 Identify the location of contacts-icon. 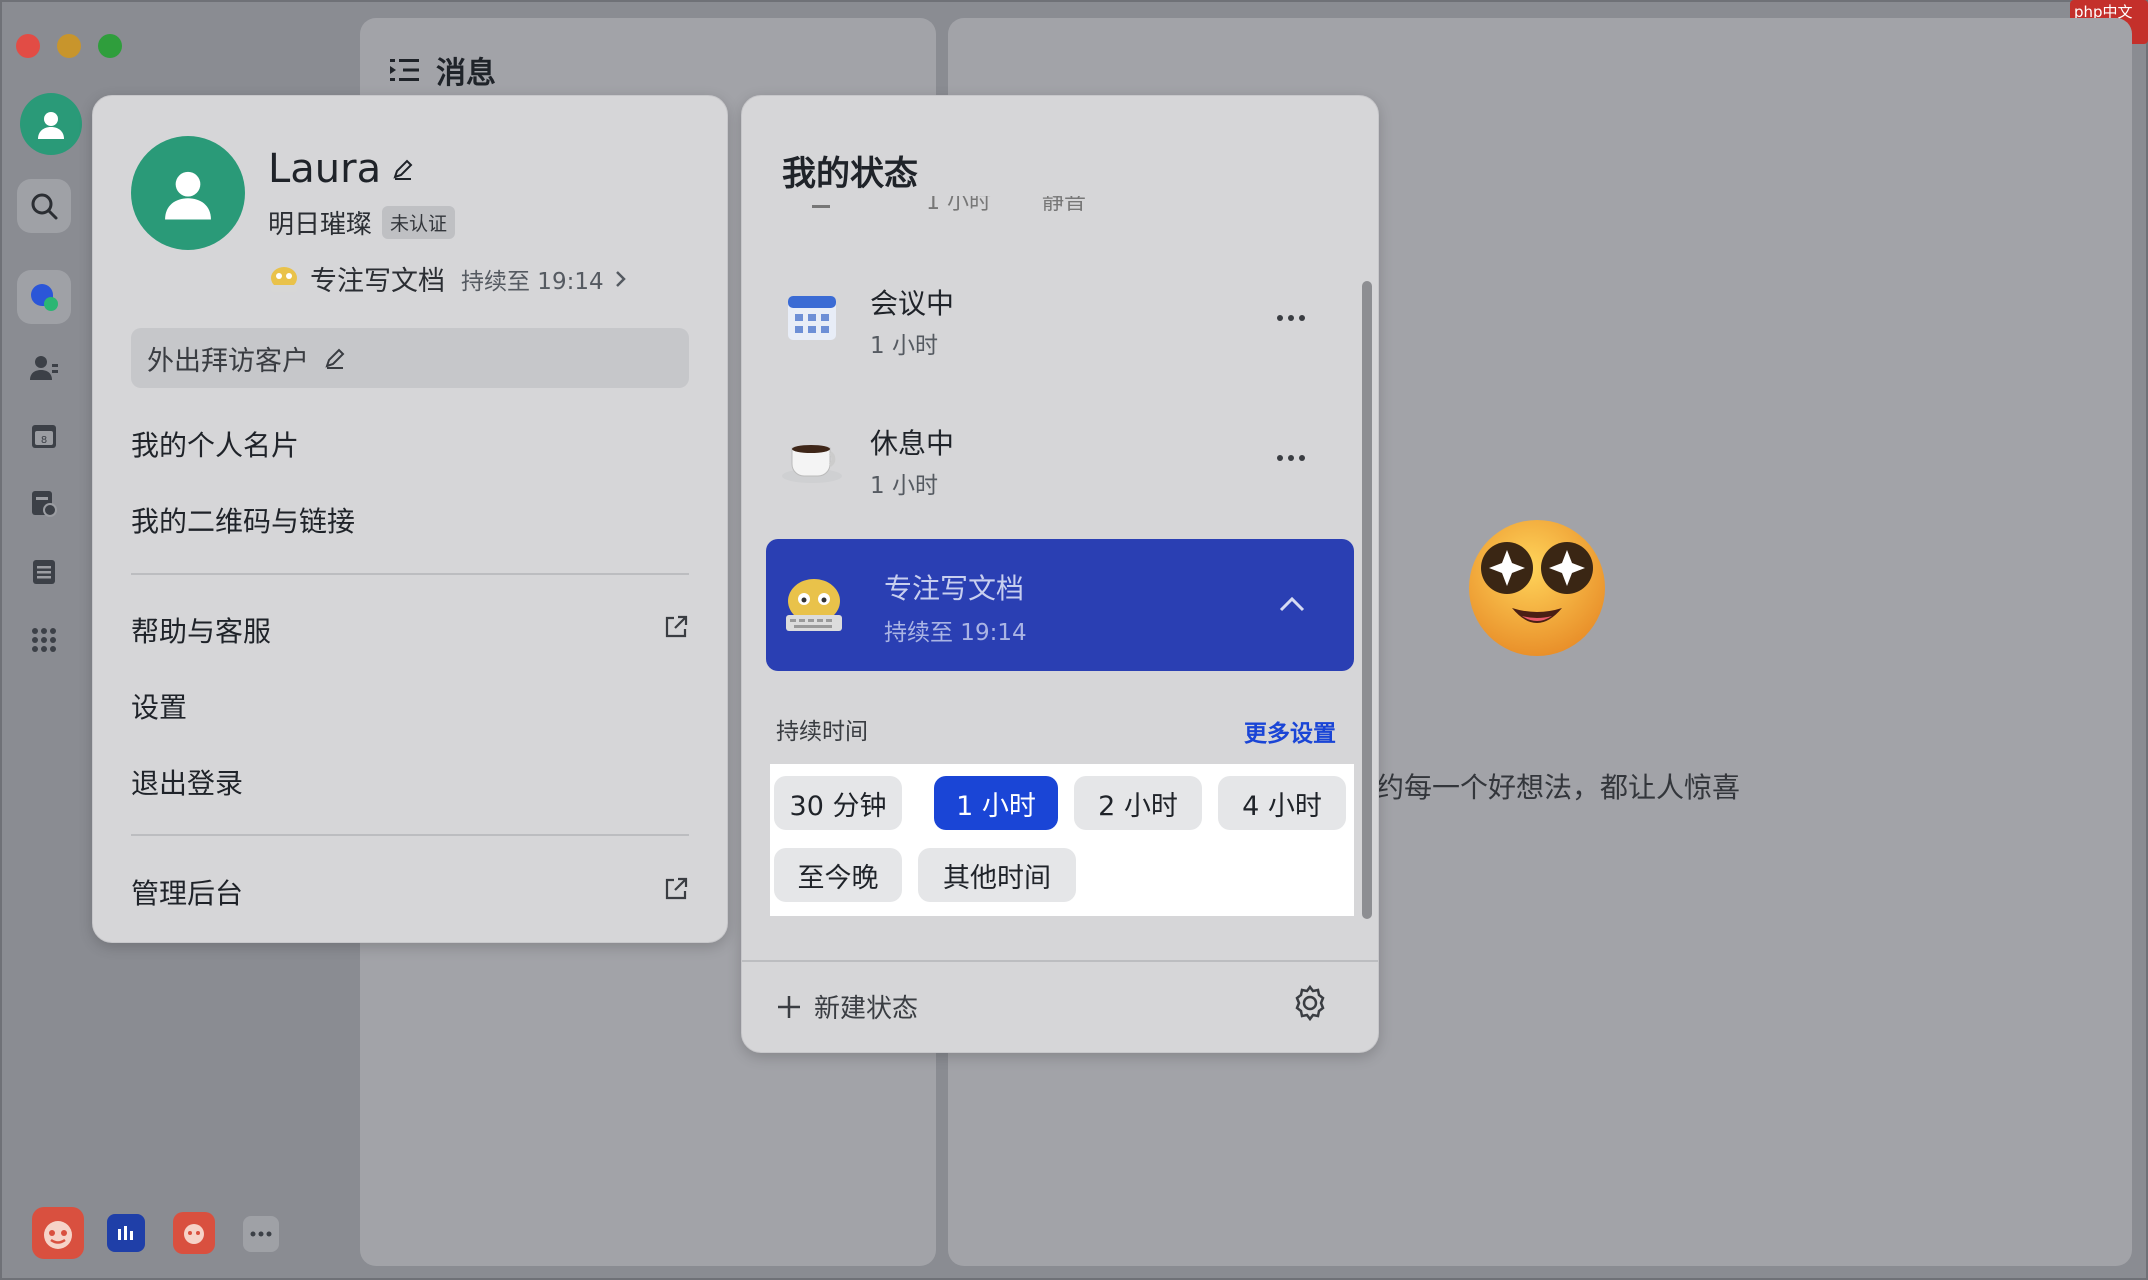
(44, 368).